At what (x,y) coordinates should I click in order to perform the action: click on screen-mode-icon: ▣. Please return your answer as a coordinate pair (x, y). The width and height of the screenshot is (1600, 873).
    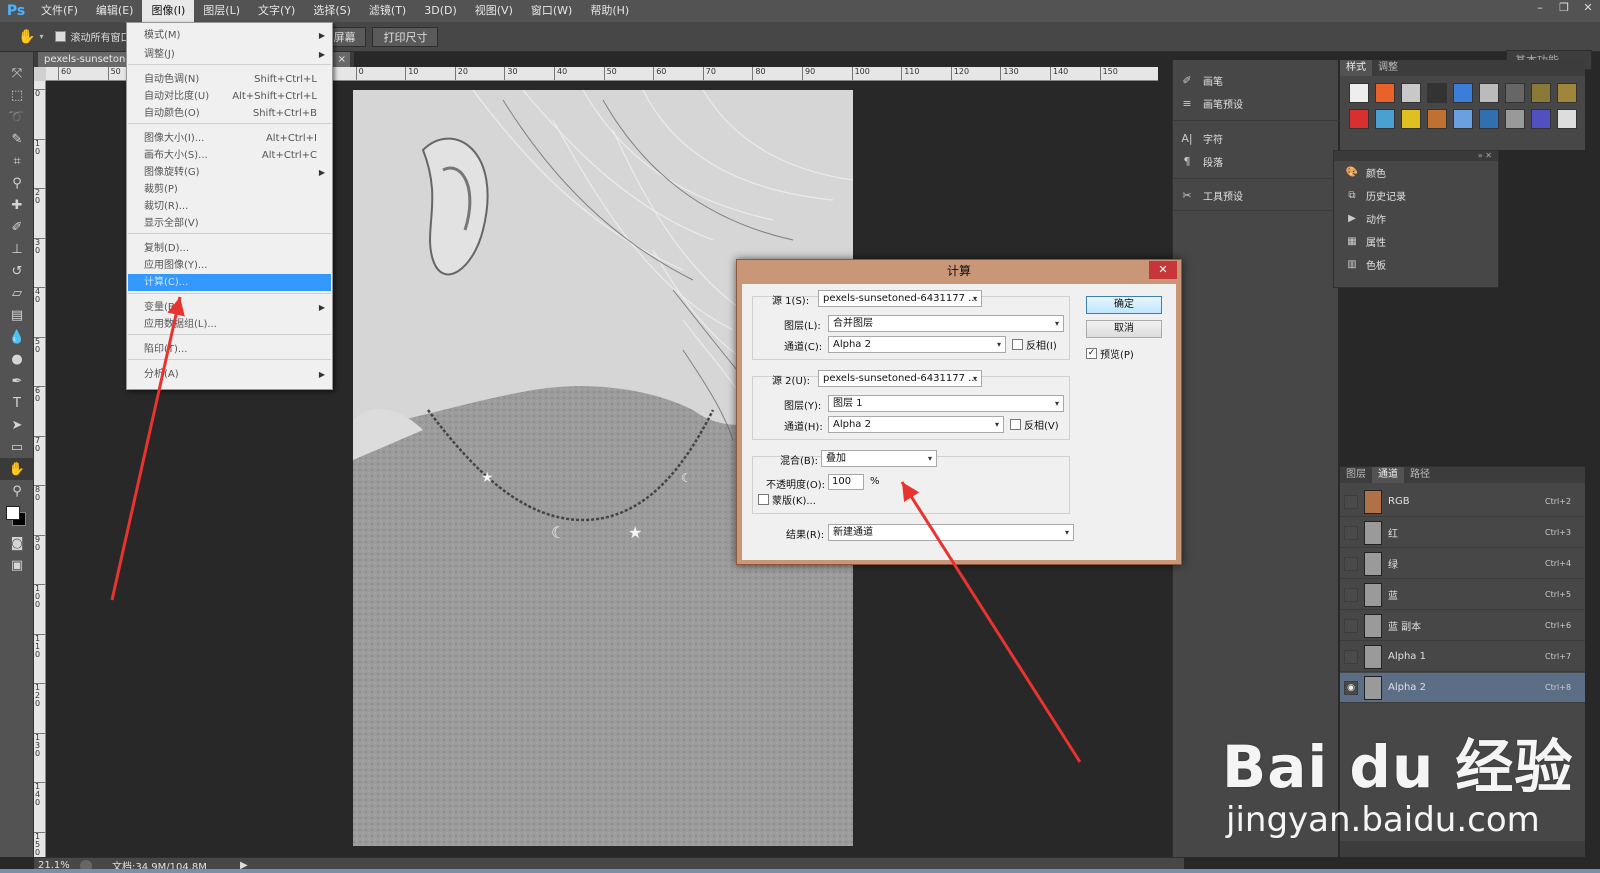
    Looking at the image, I should click on (17, 565).